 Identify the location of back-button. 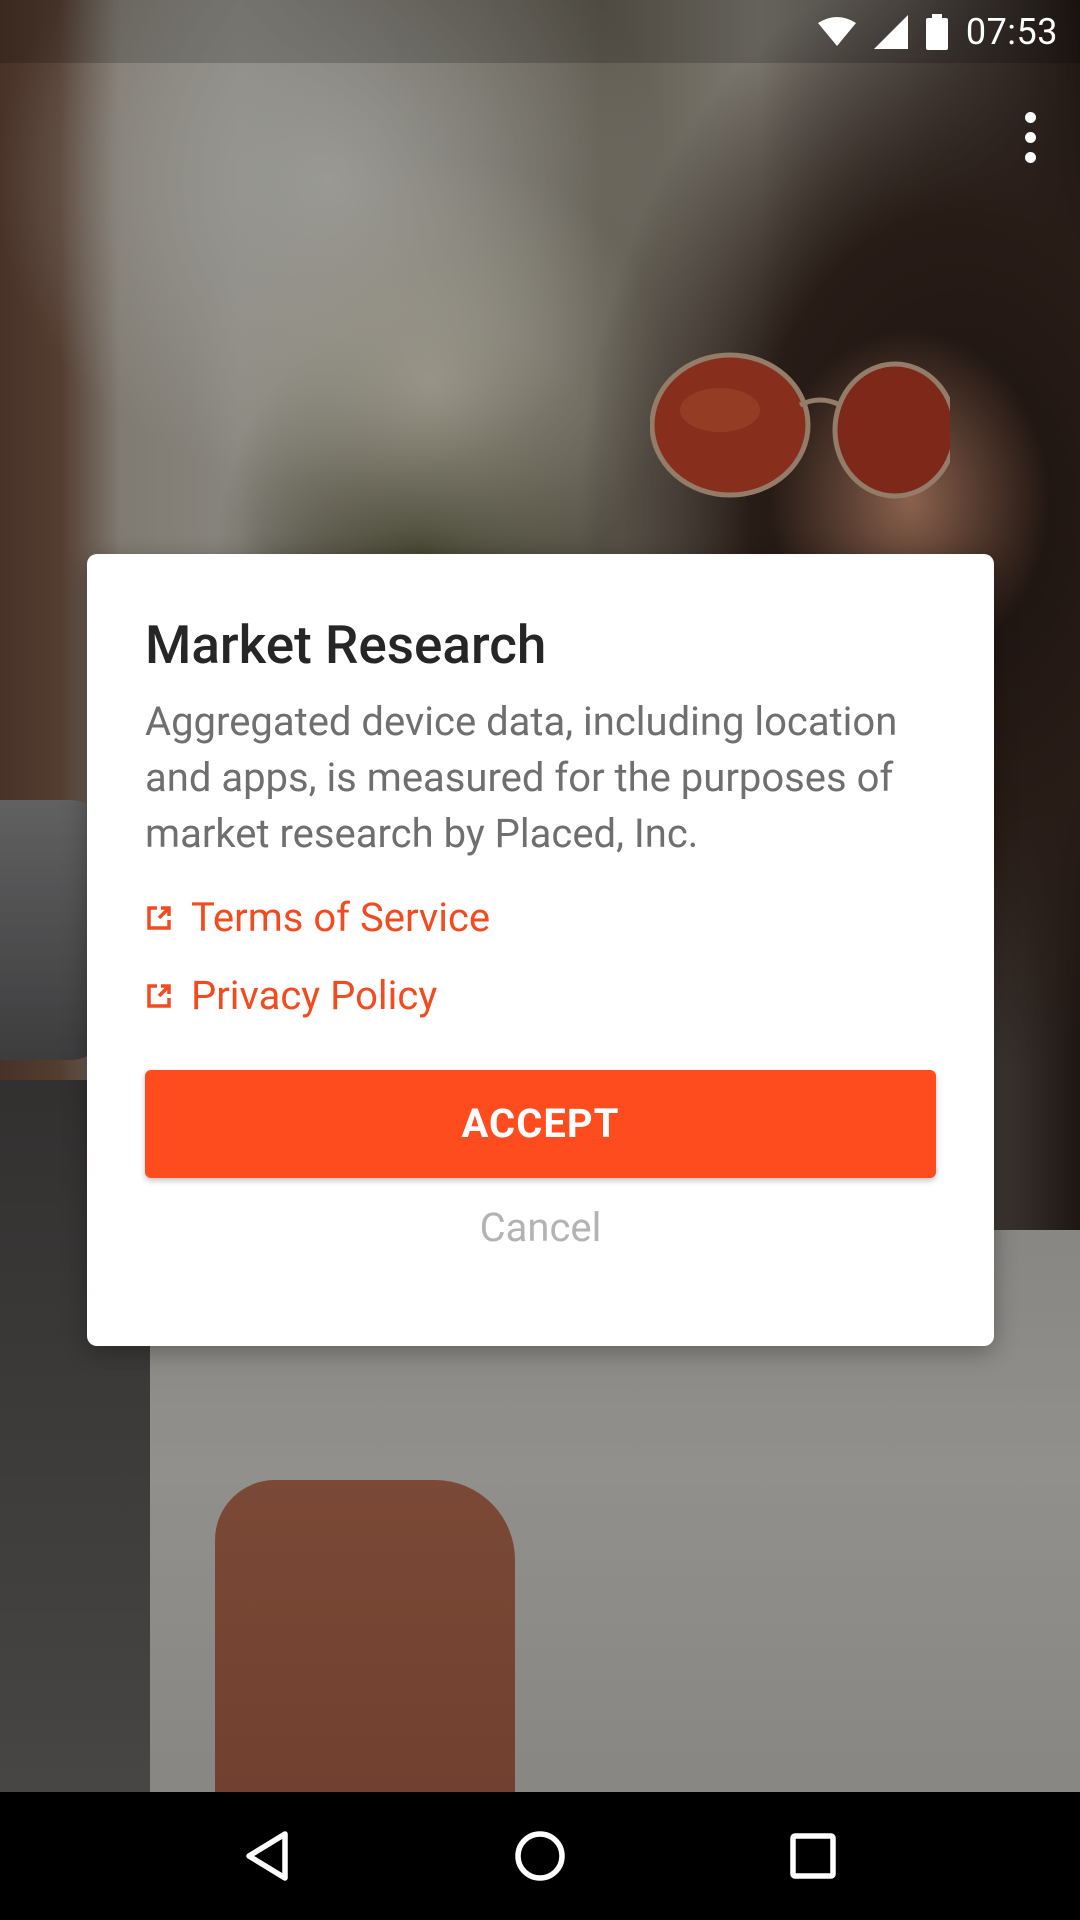
(267, 1856).